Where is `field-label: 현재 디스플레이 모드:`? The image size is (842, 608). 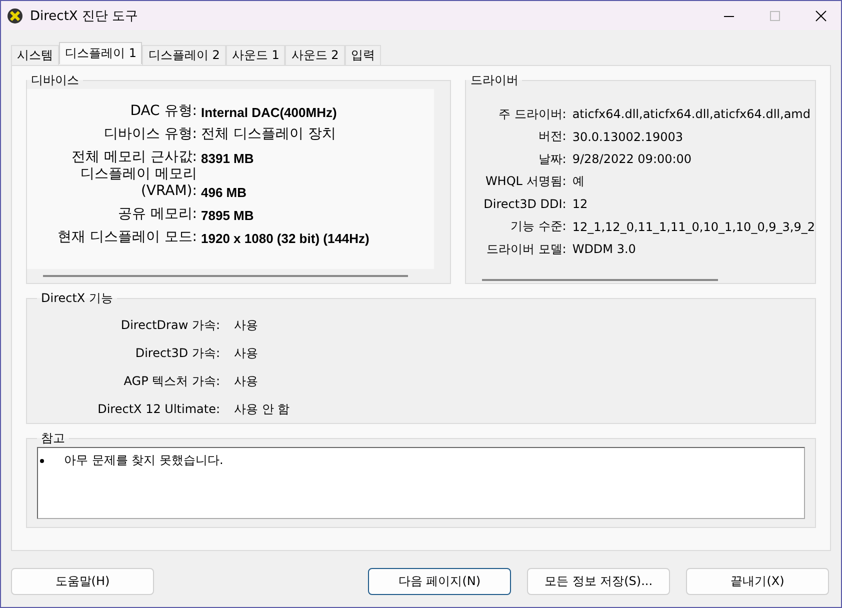 field-label: 현재 디스플레이 모드: is located at coordinates (127, 237).